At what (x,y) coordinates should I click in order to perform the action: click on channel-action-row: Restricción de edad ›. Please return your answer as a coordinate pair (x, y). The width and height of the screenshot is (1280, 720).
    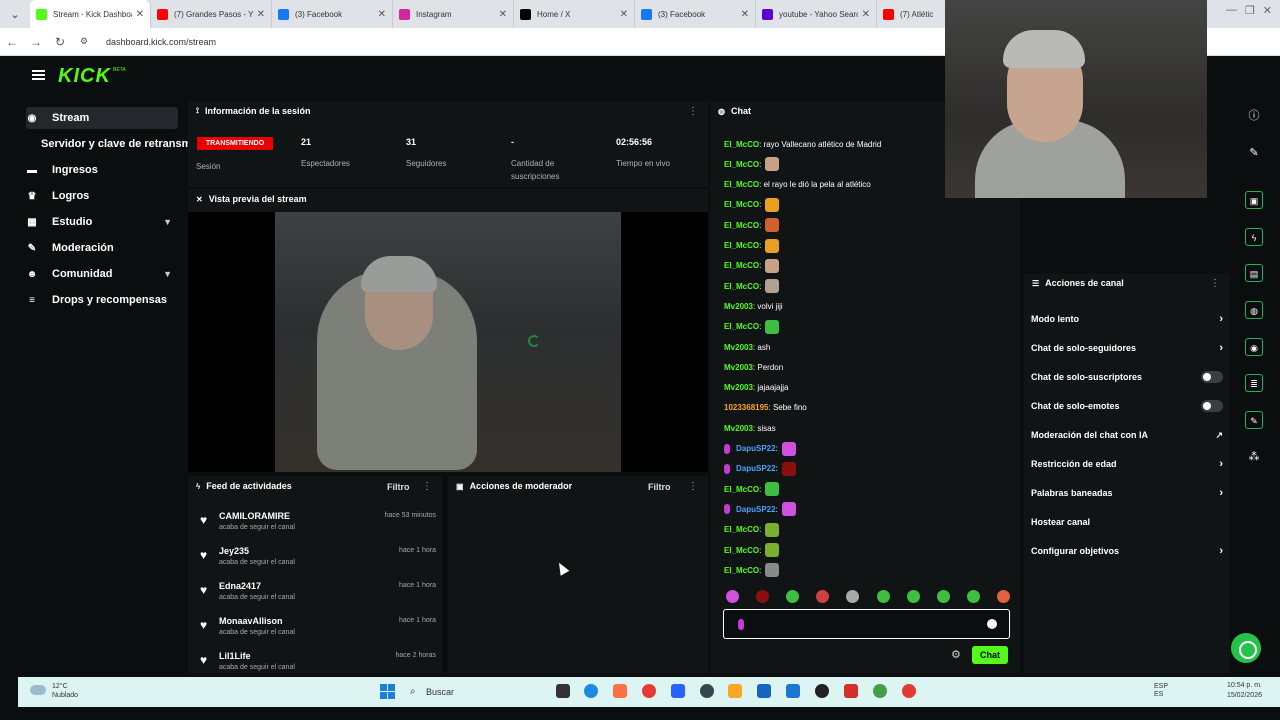
    Looking at the image, I should click on (1127, 464).